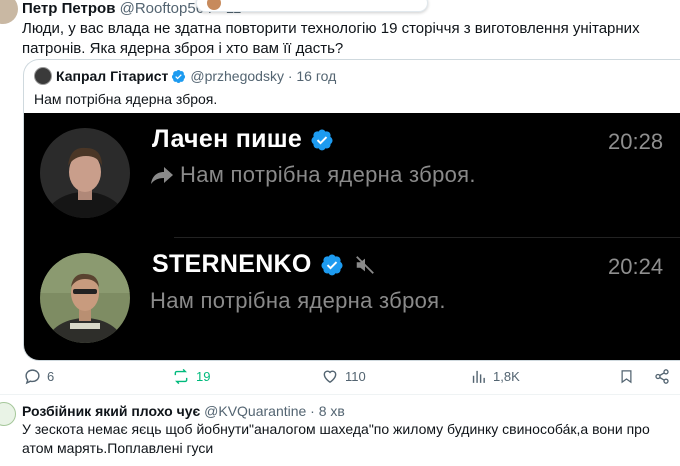  I want to click on message-time: 20:24, so click(636, 266).